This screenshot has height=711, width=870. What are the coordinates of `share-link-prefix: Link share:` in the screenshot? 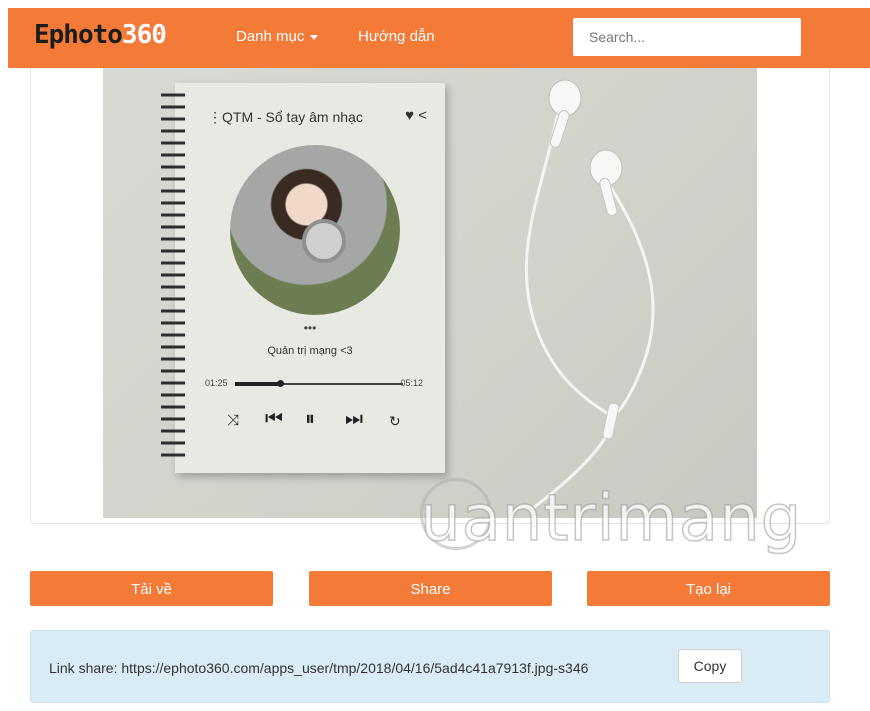 It's located at (83, 668).